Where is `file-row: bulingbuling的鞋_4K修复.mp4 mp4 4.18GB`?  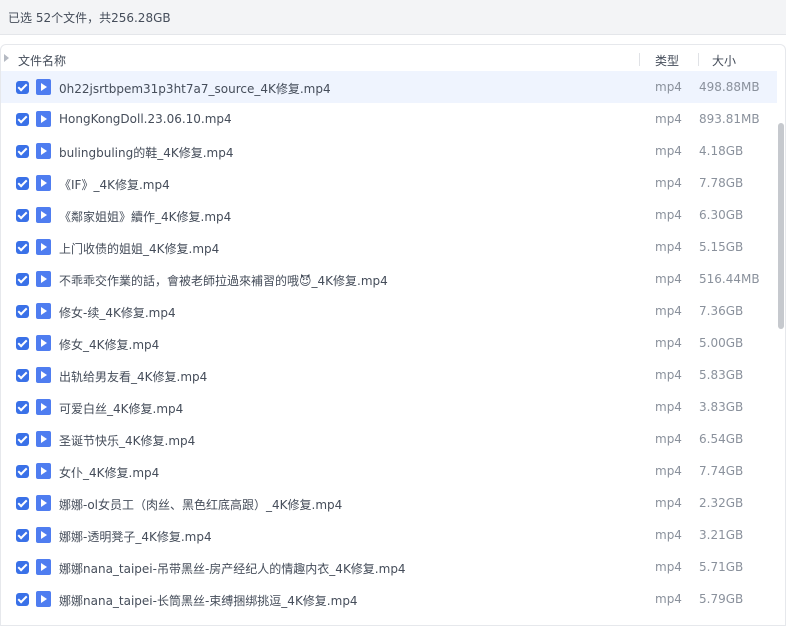 file-row: bulingbuling的鞋_4K修复.mp4 mp4 4.18GB is located at coordinates (389, 151).